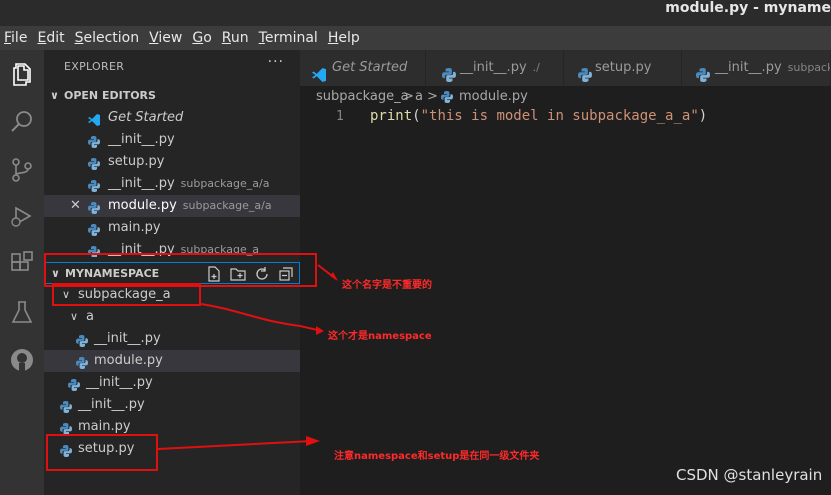 This screenshot has height=495, width=831. Describe the element at coordinates (22, 216) in the screenshot. I see `run-debug-icon` at that location.